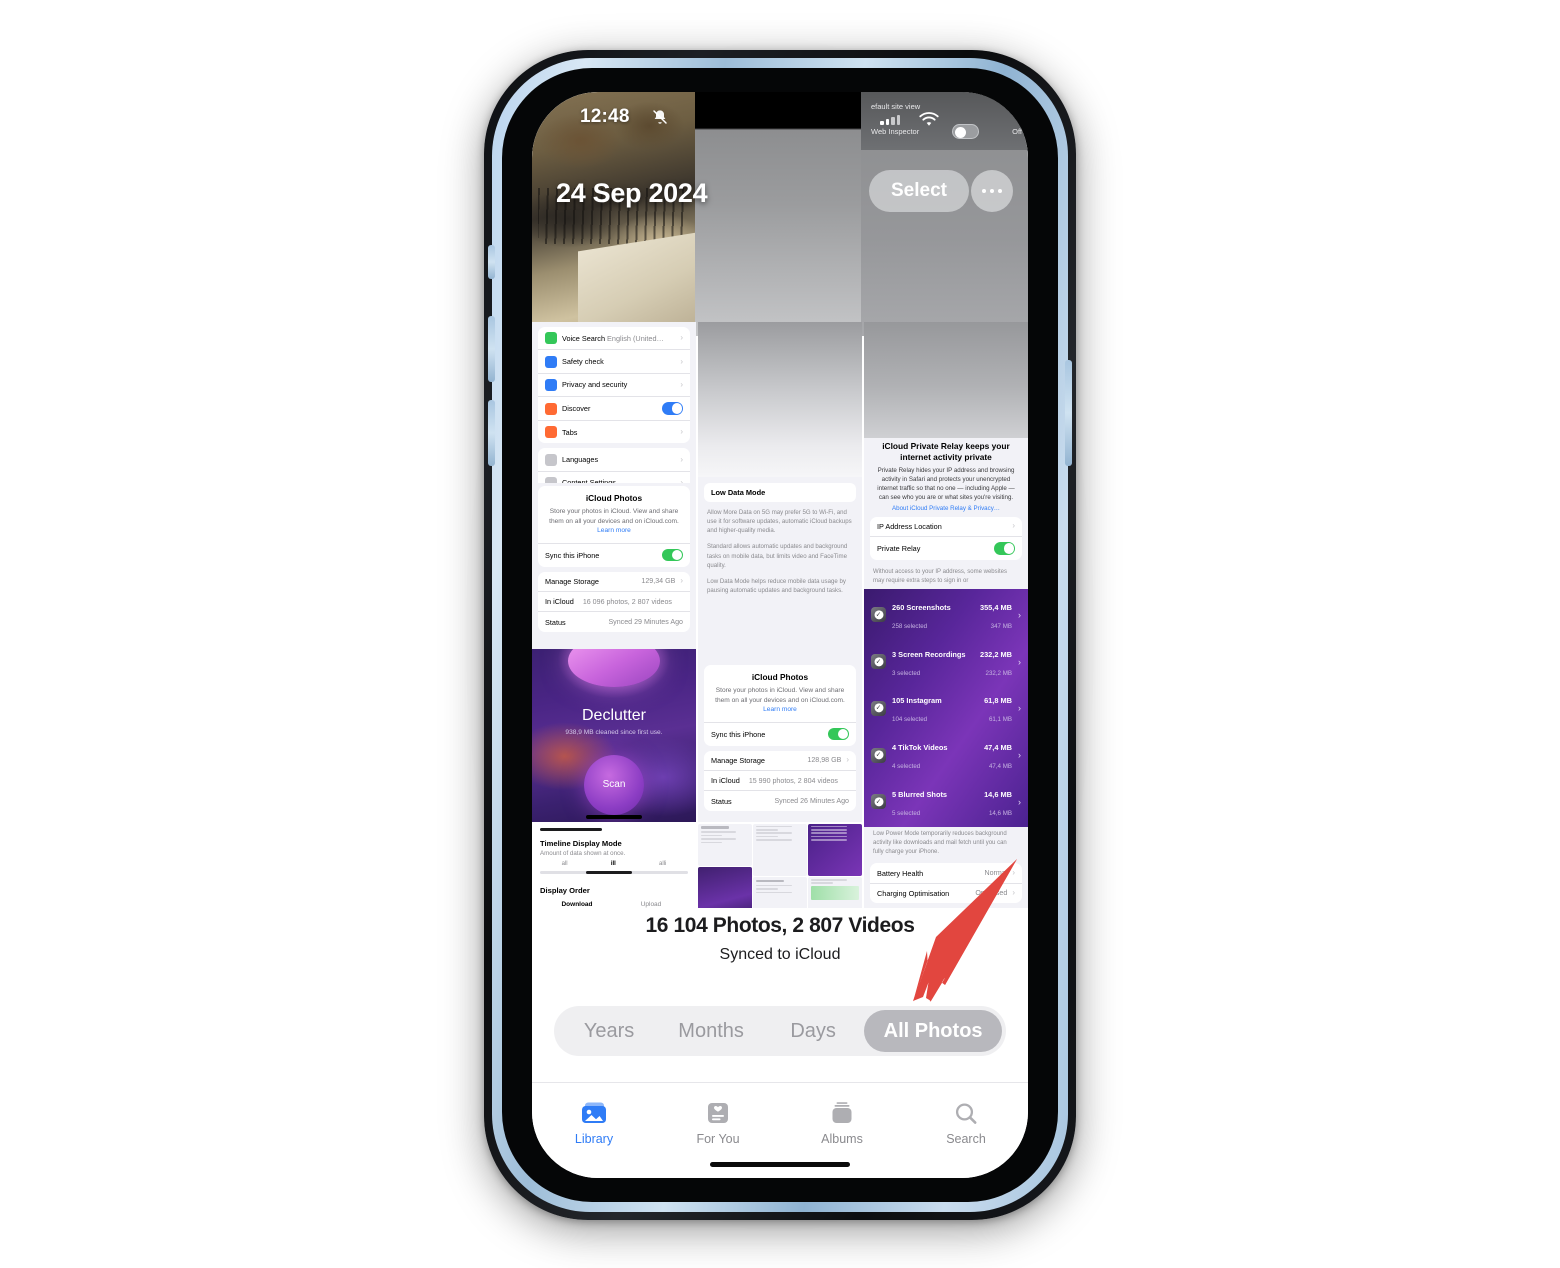 This screenshot has width=1560, height=1268. What do you see at coordinates (725, 781) in the screenshot?
I see `in-icloud-label-2: In iCloud` at bounding box center [725, 781].